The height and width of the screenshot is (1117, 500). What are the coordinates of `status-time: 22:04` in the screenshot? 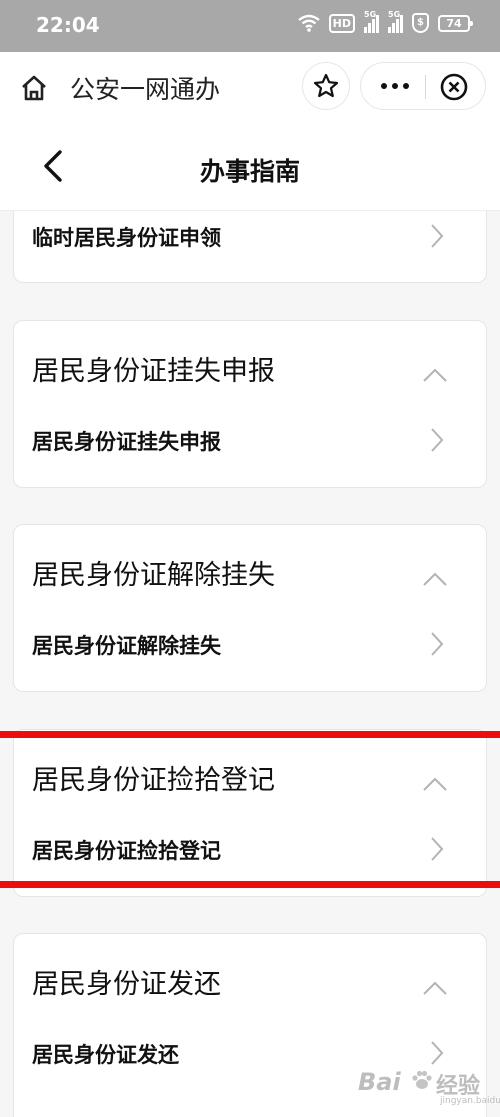 It's located at (68, 25).